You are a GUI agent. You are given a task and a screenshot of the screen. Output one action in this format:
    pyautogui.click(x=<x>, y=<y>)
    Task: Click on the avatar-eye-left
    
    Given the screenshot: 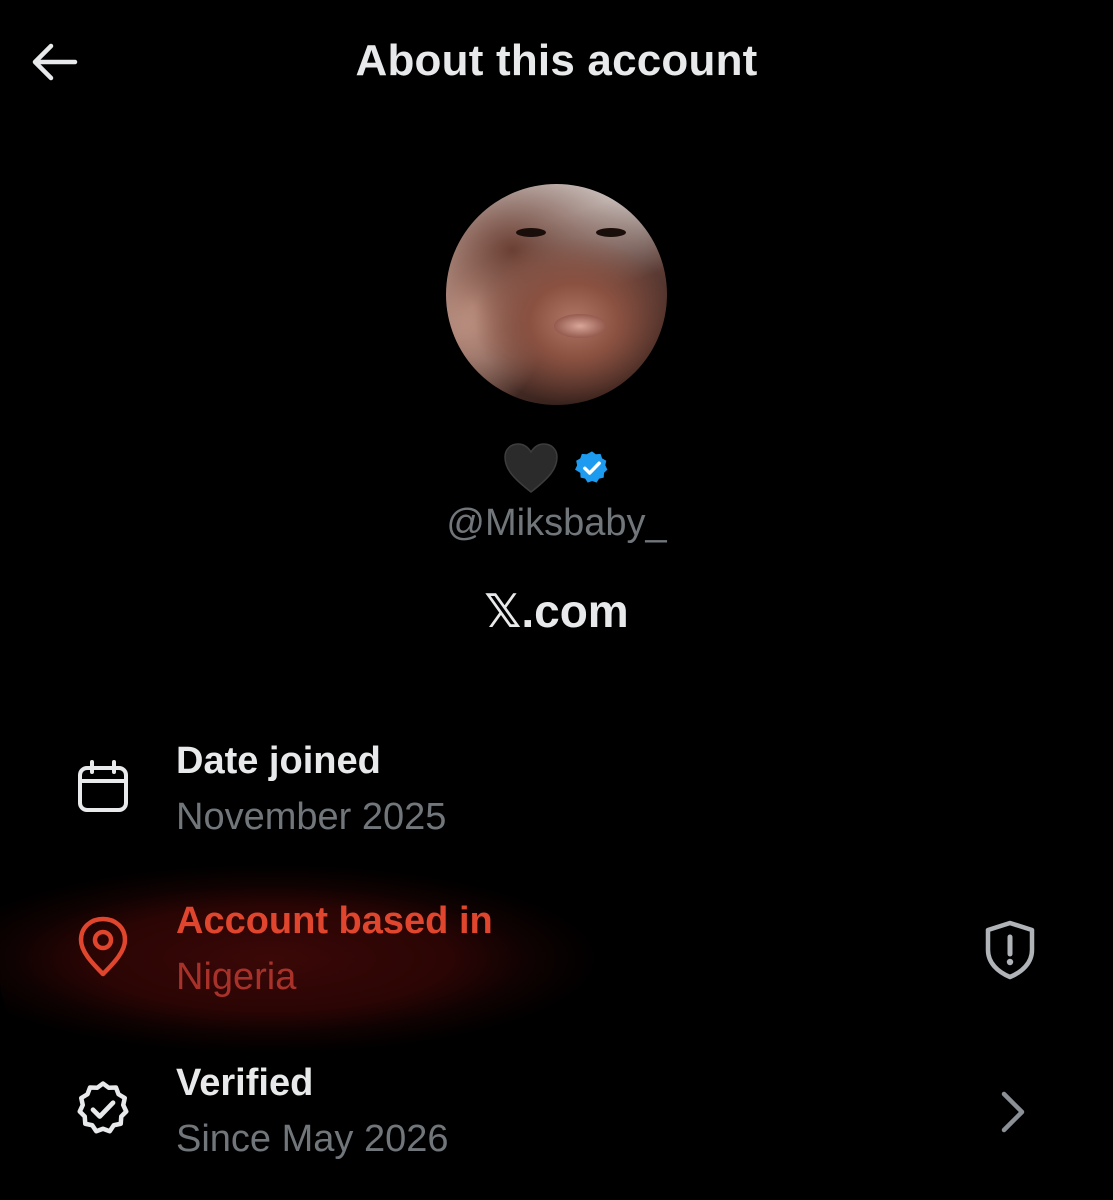 What is the action you would take?
    pyautogui.click(x=531, y=232)
    